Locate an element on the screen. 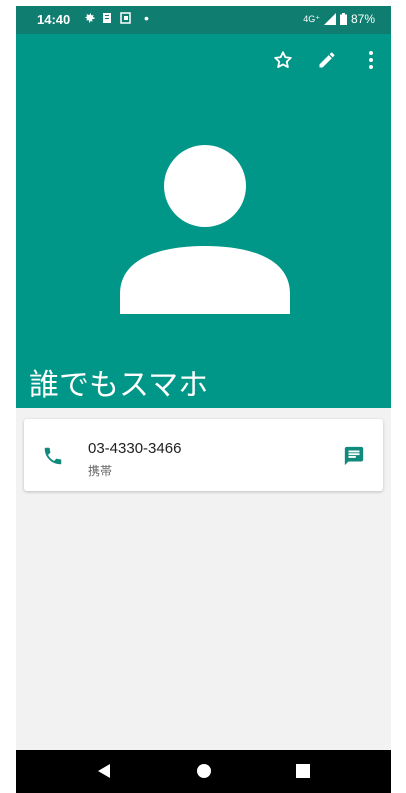  home-button is located at coordinates (204, 771).